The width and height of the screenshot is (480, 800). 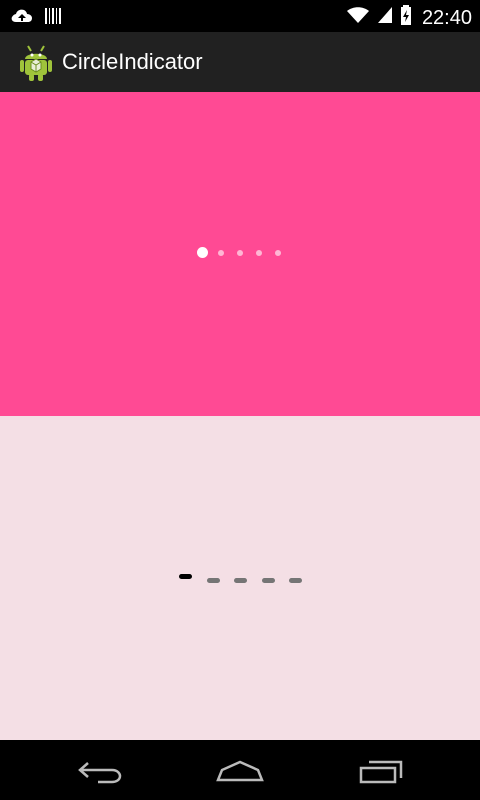 I want to click on status-clock: 22:40, so click(x=446, y=17).